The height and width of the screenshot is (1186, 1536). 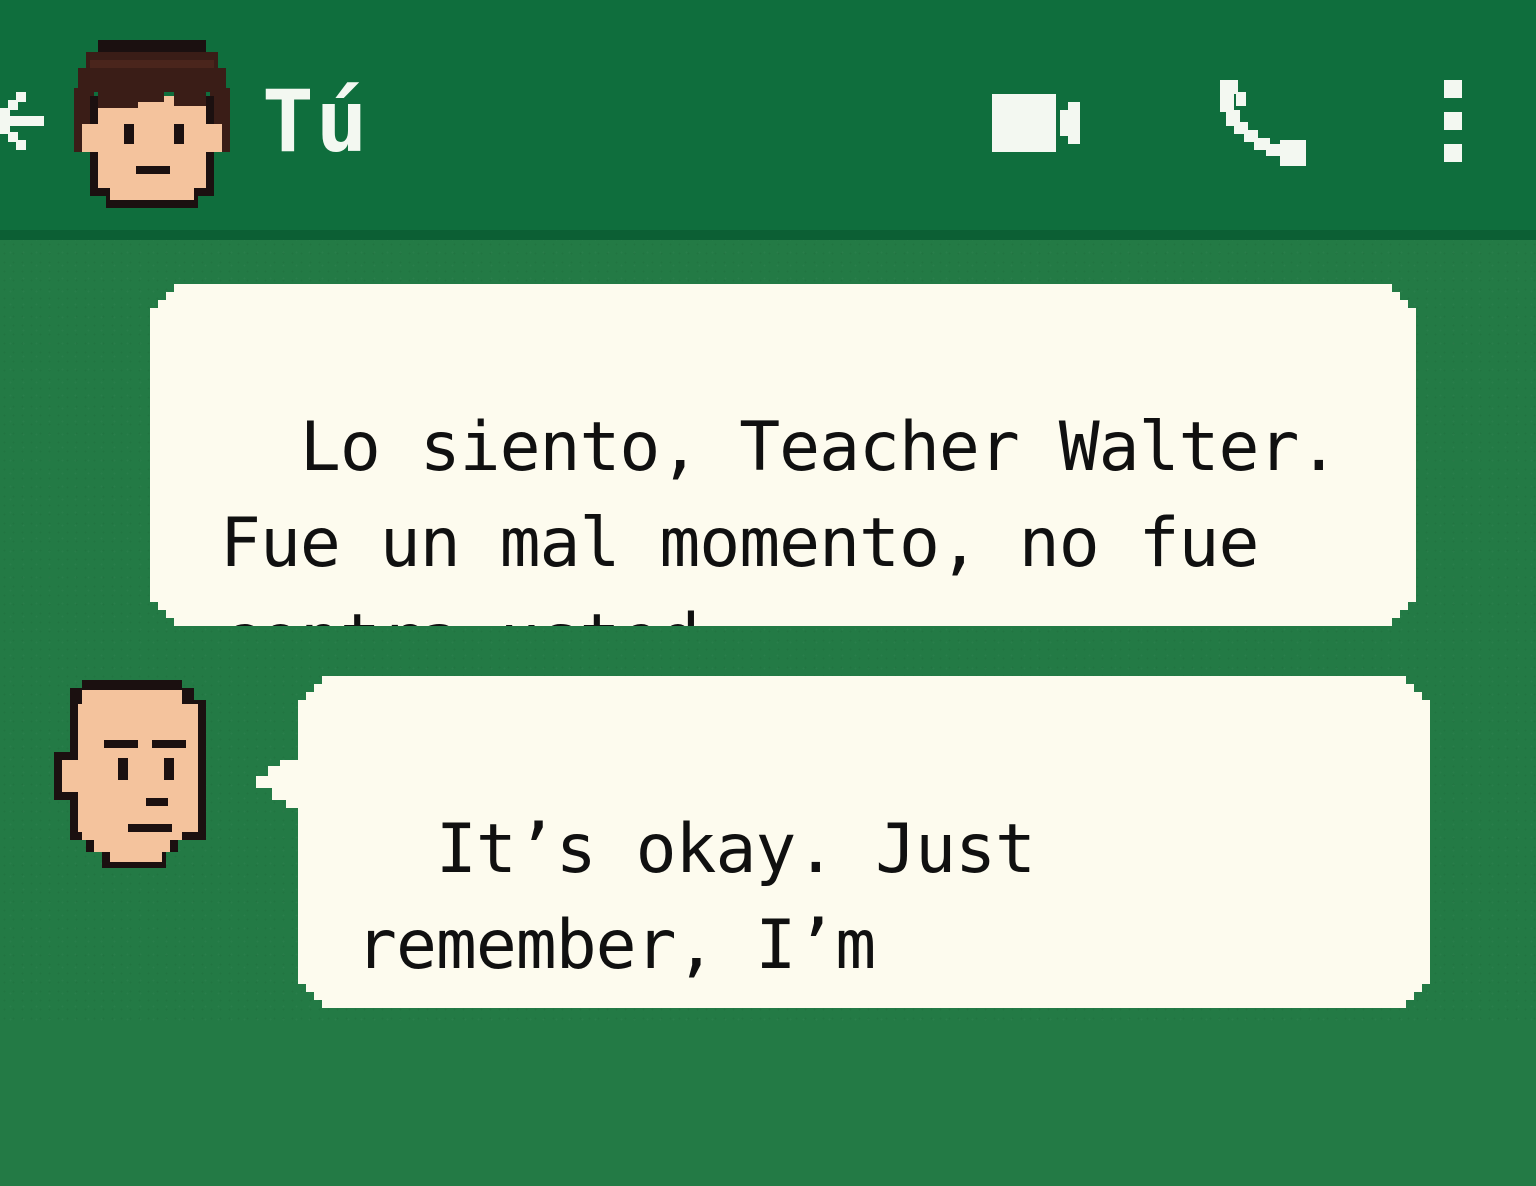 What do you see at coordinates (132, 776) in the screenshot?
I see `teacher-avatar-icon` at bounding box center [132, 776].